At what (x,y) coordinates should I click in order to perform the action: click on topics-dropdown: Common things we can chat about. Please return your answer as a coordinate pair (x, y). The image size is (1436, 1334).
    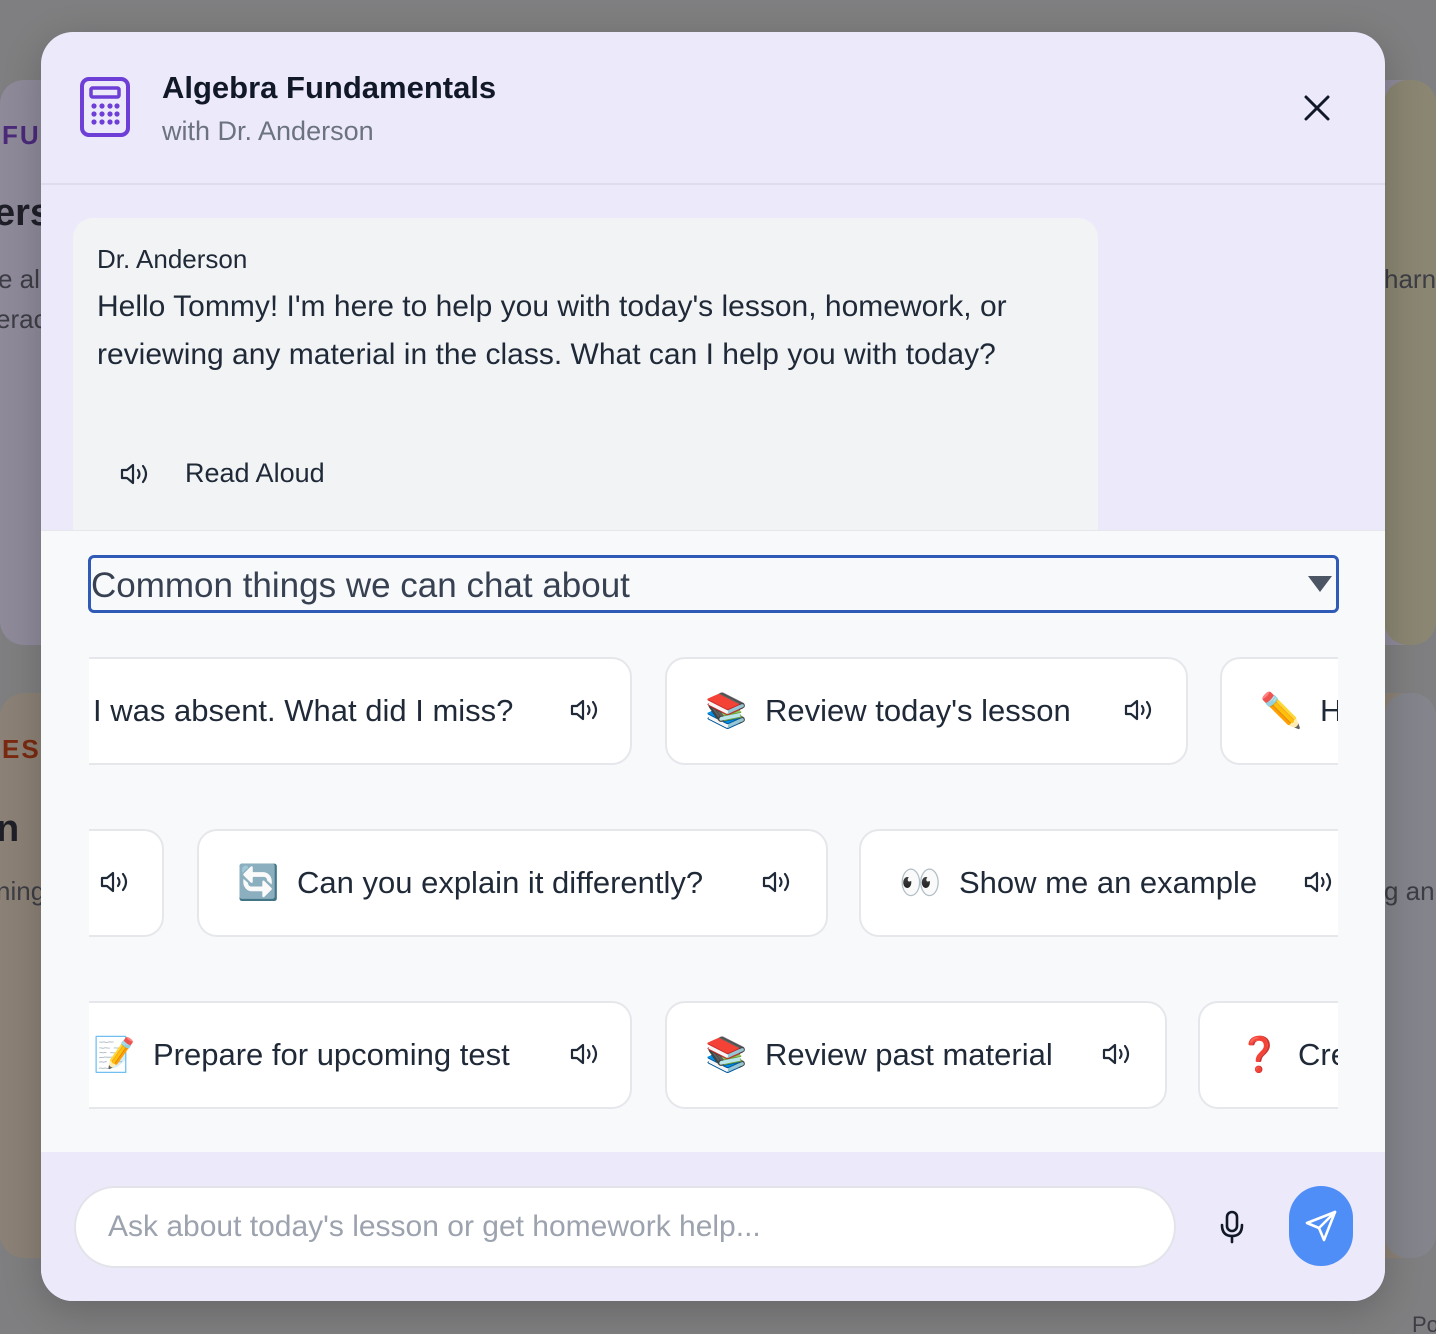
    Looking at the image, I should click on (713, 584).